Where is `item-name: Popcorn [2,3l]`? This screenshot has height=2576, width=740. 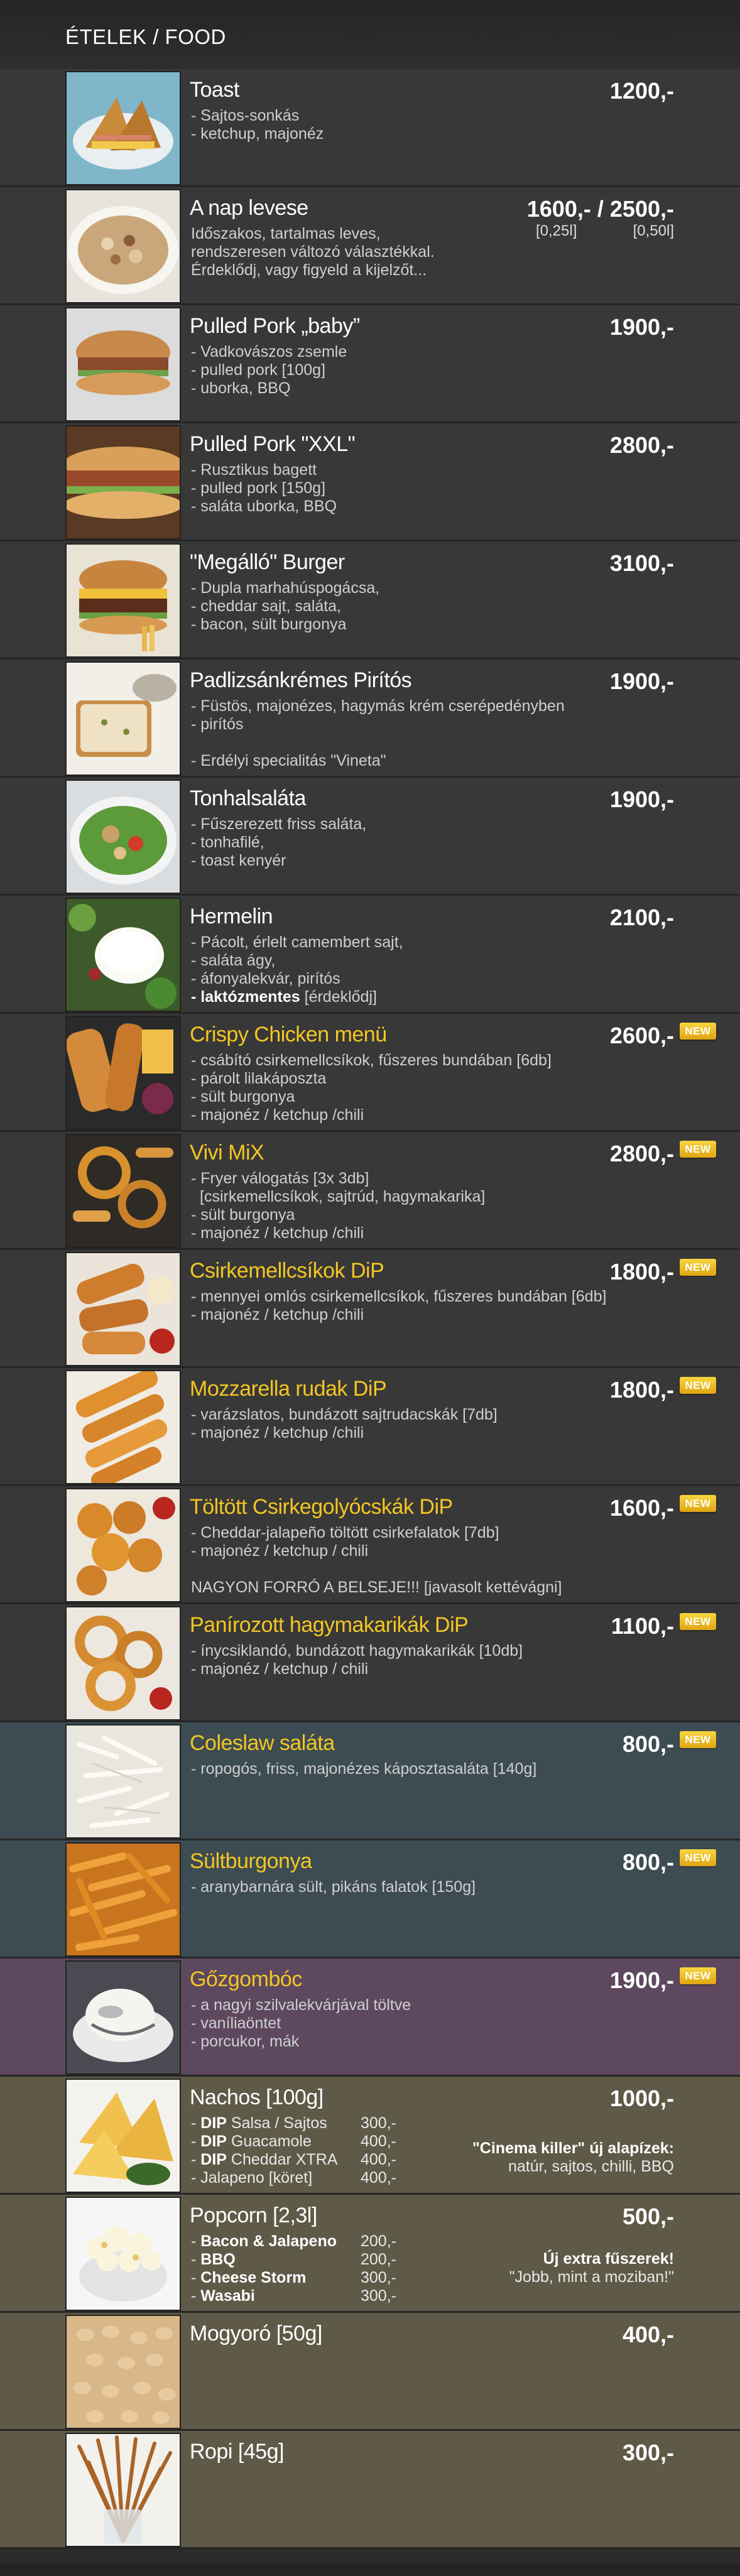 item-name: Popcorn [2,3l] is located at coordinates (253, 2215).